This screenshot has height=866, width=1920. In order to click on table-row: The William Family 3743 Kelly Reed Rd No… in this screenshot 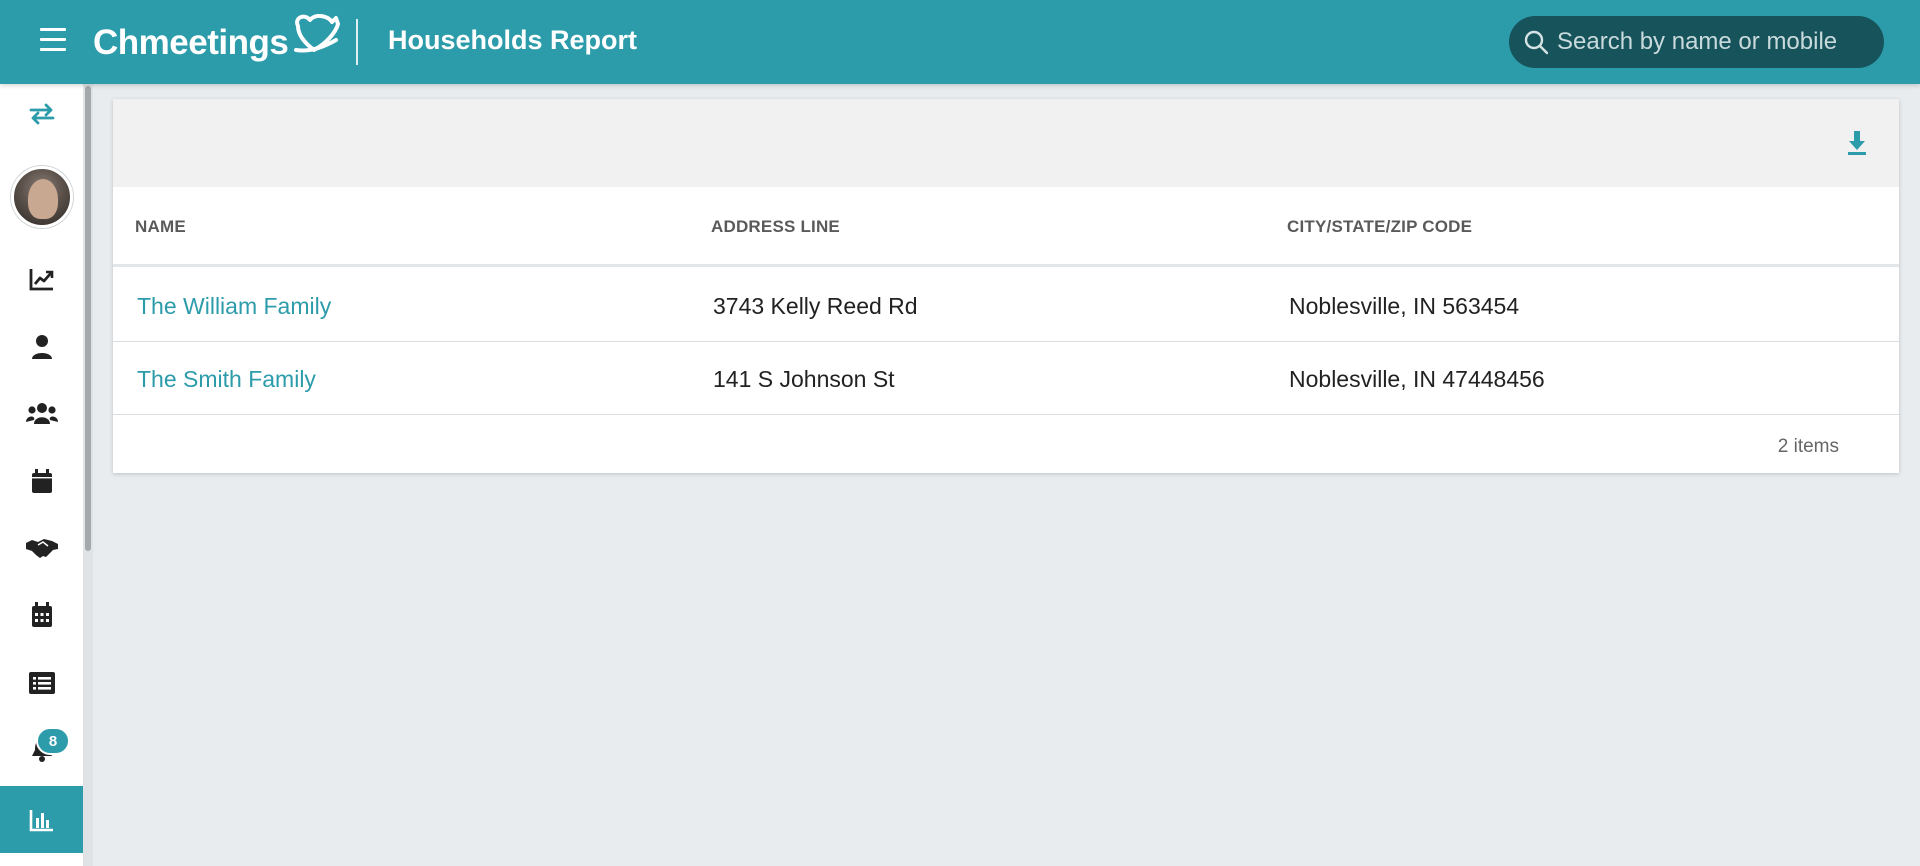, I will do `click(1006, 306)`.